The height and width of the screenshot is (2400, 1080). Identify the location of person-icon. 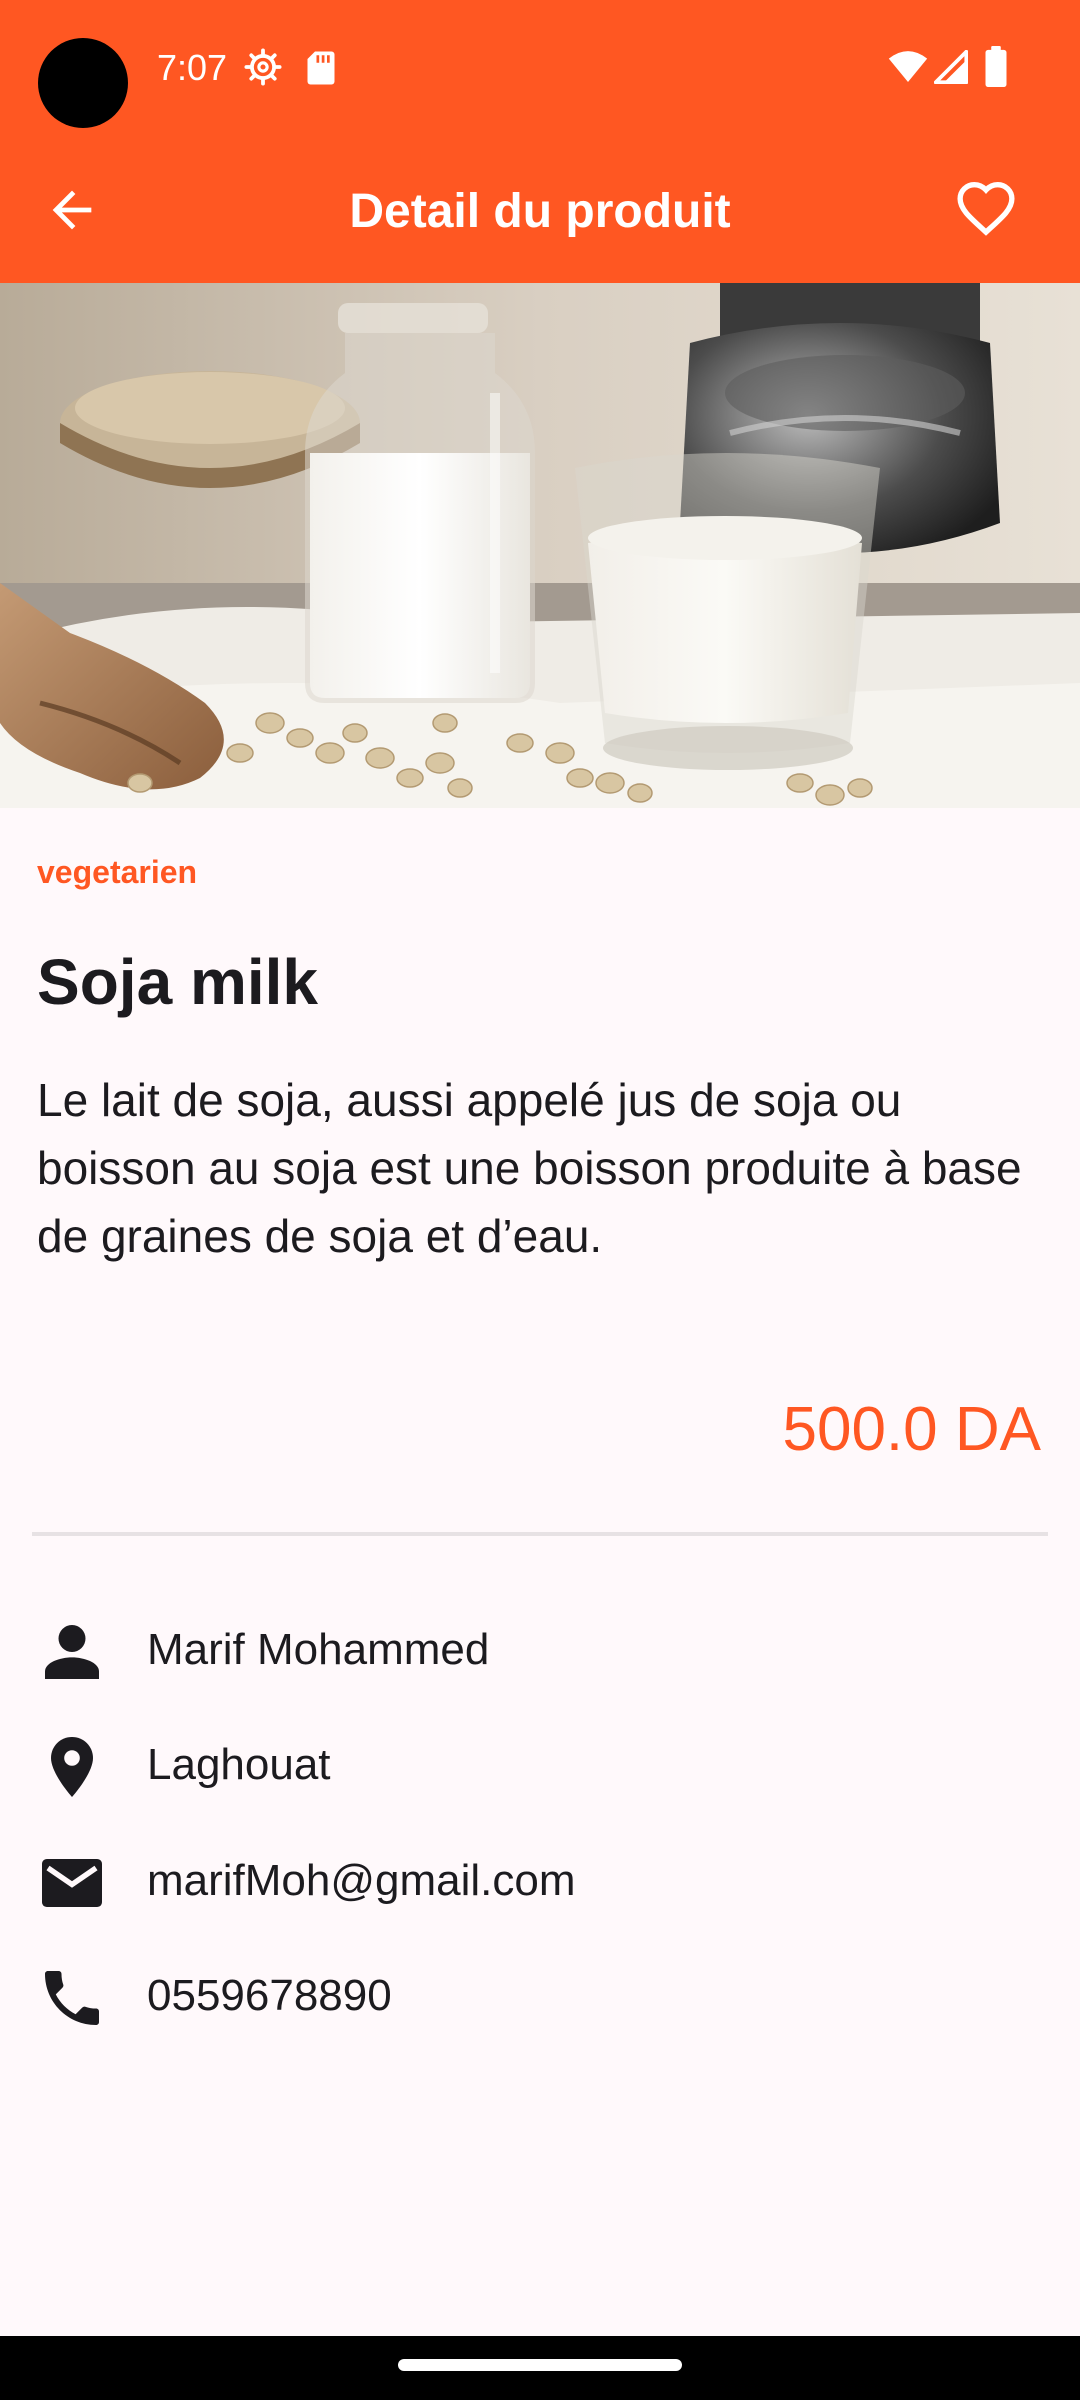
(72, 1652).